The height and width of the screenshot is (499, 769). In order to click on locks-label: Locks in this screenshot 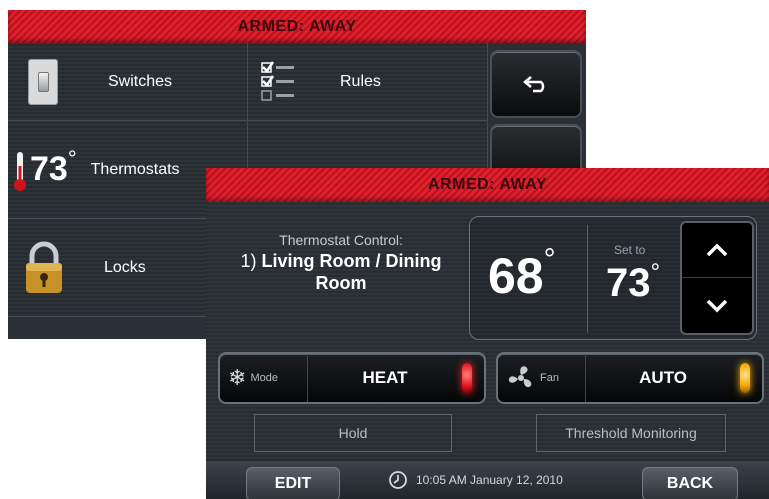, I will do `click(125, 267)`.